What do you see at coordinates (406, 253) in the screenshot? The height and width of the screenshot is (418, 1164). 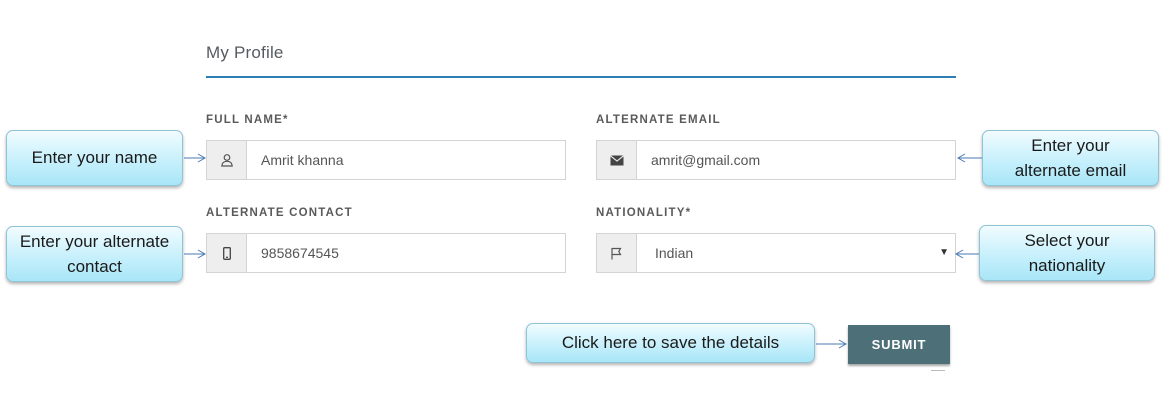 I see `alternate-contact-input` at bounding box center [406, 253].